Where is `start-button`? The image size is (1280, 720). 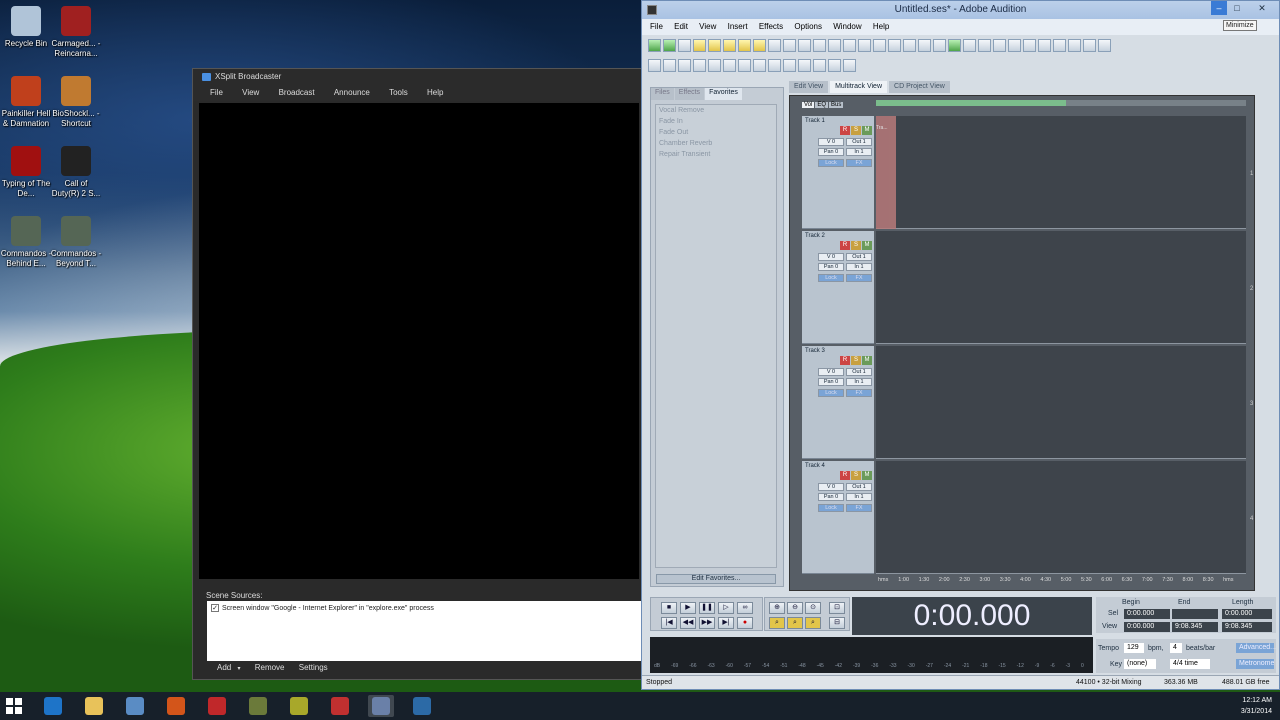 start-button is located at coordinates (14, 706).